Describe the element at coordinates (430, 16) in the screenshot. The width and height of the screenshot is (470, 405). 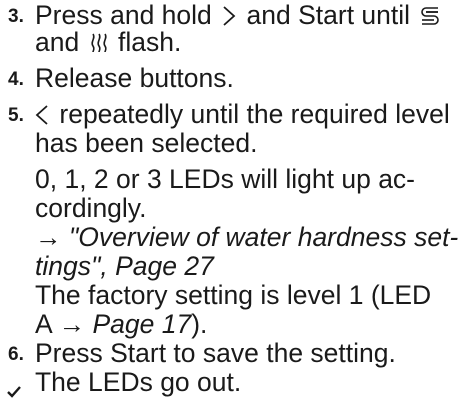
I see `program-icon` at that location.